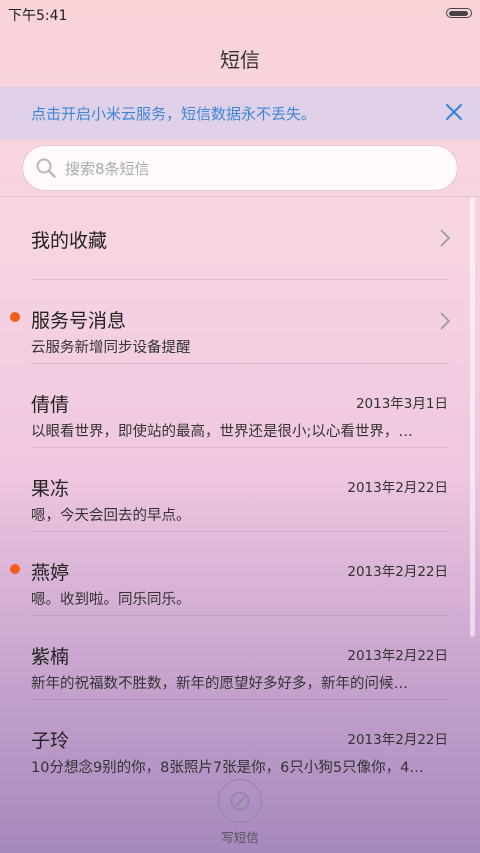 This screenshot has height=853, width=480. I want to click on compose-label: 写短信, so click(240, 836).